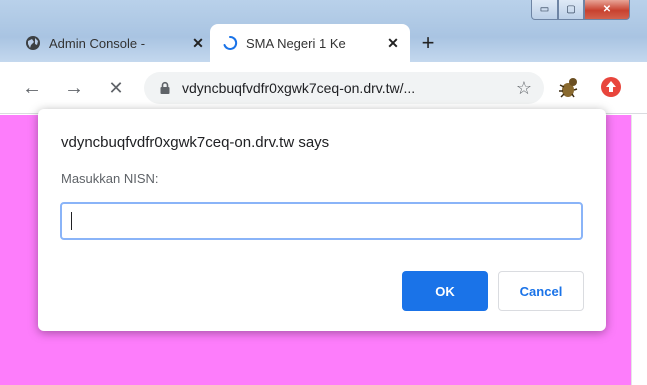  Describe the element at coordinates (571, 10) in the screenshot. I see `maximize-button: ▢` at that location.